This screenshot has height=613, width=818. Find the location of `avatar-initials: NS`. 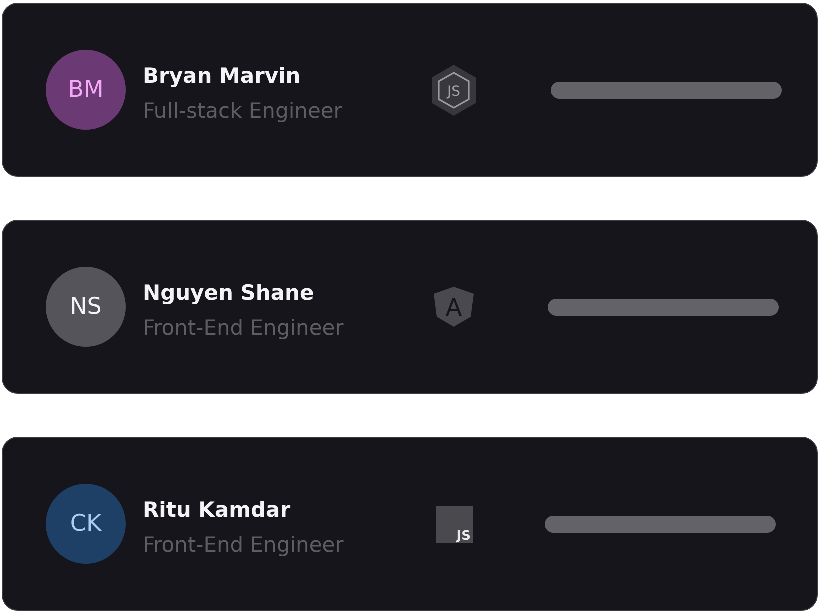

avatar-initials: NS is located at coordinates (86, 307).